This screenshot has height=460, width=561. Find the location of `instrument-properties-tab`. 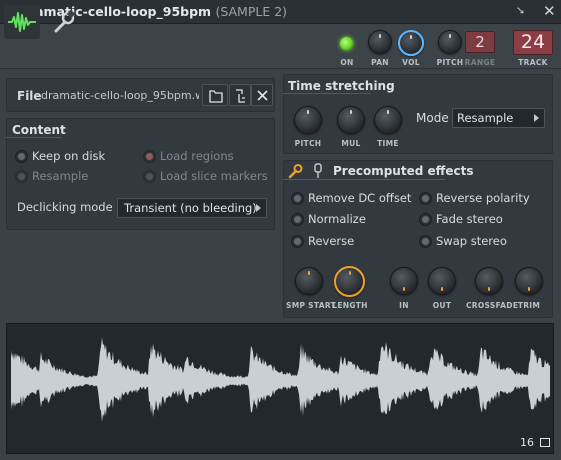

instrument-properties-tab is located at coordinates (64, 22).